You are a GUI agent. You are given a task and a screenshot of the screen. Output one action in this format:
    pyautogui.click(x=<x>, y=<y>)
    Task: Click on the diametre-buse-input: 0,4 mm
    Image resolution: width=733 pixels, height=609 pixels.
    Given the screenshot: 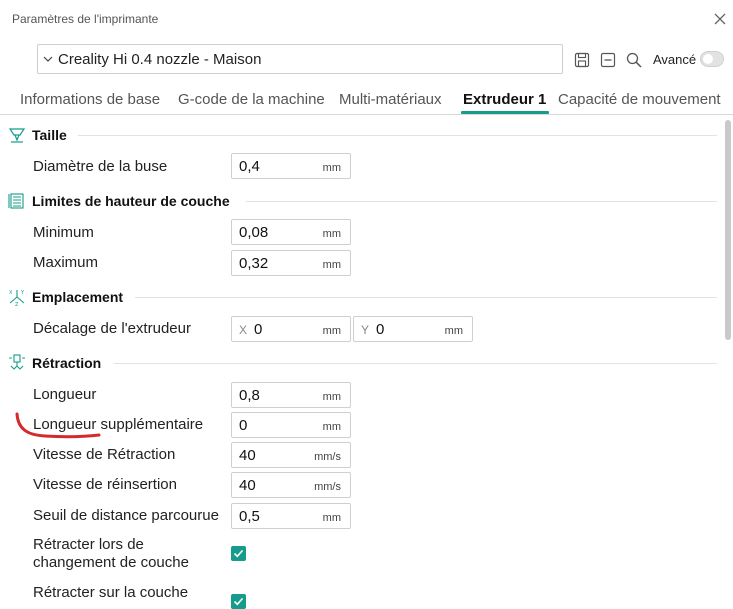 What is the action you would take?
    pyautogui.click(x=291, y=166)
    